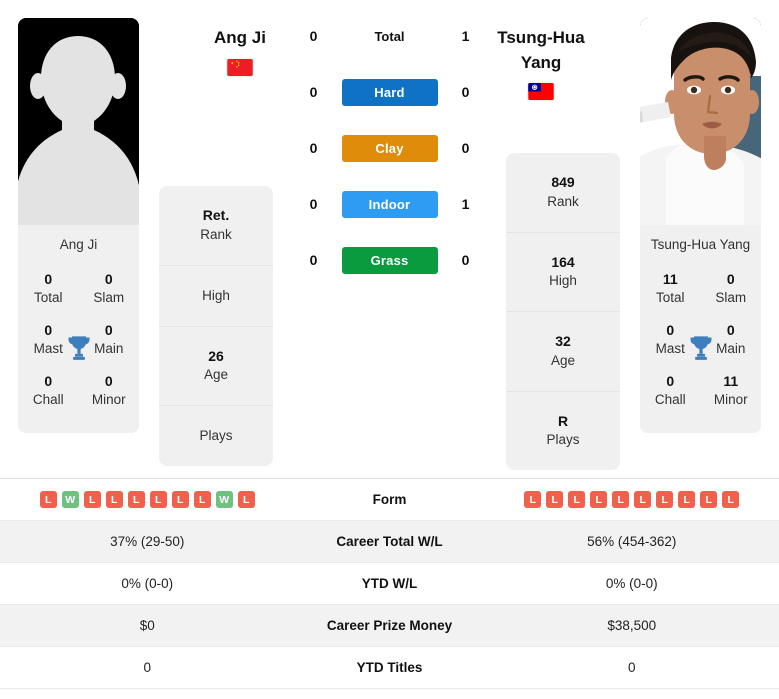 This screenshot has height=699, width=779. I want to click on left-player-name: Ang Ji, so click(240, 37).